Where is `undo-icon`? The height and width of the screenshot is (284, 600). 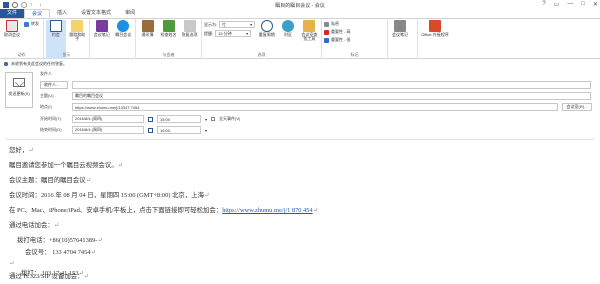
undo-icon is located at coordinates (15, 5).